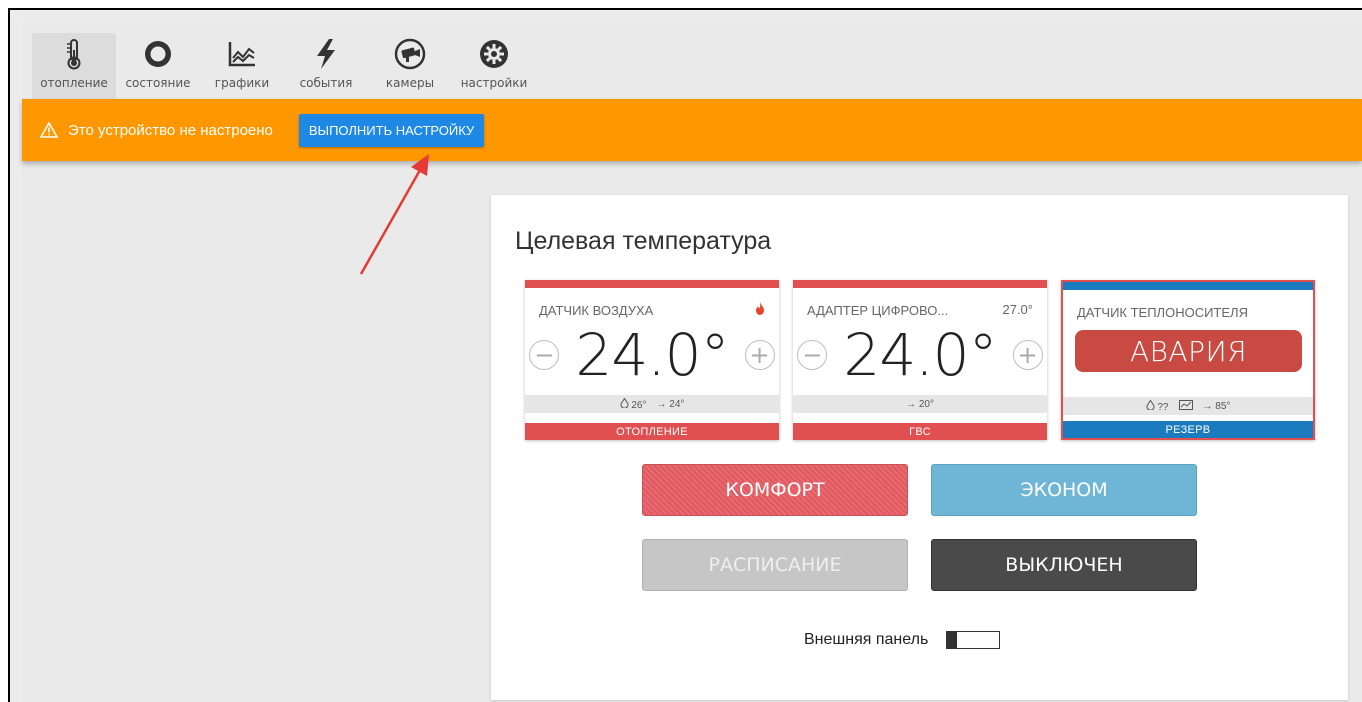 Image resolution: width=1362 pixels, height=702 pixels. I want to click on tab-charts: графики, so click(242, 66).